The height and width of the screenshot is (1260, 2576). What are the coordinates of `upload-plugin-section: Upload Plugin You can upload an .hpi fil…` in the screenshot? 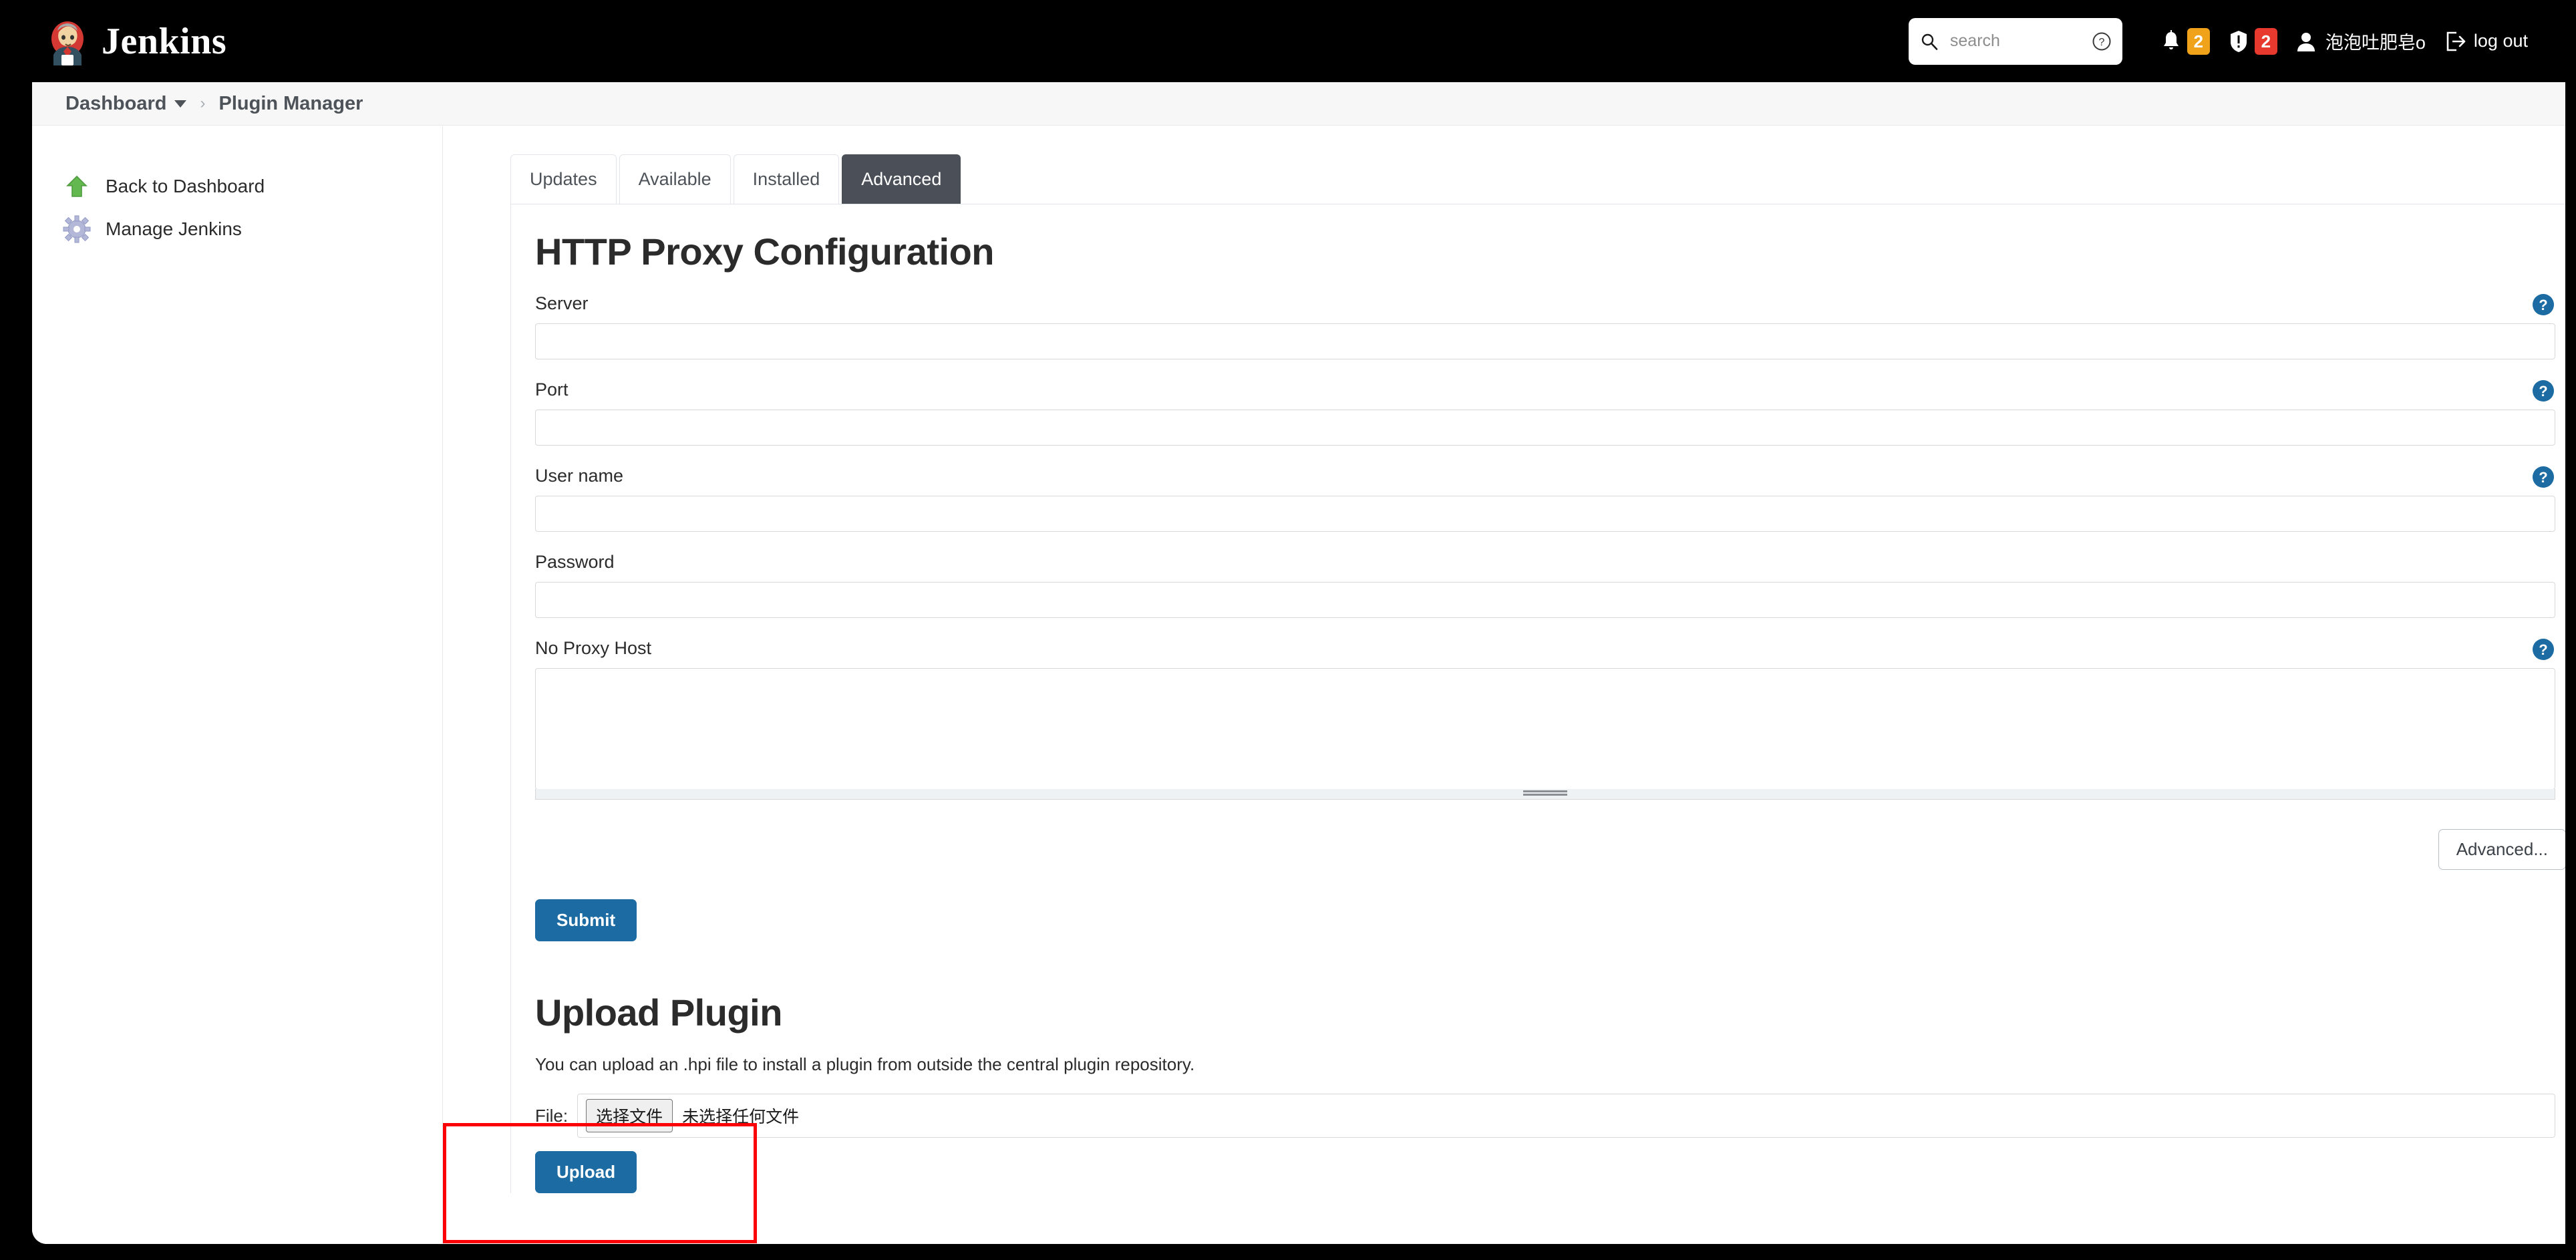 It's located at (1550, 1092).